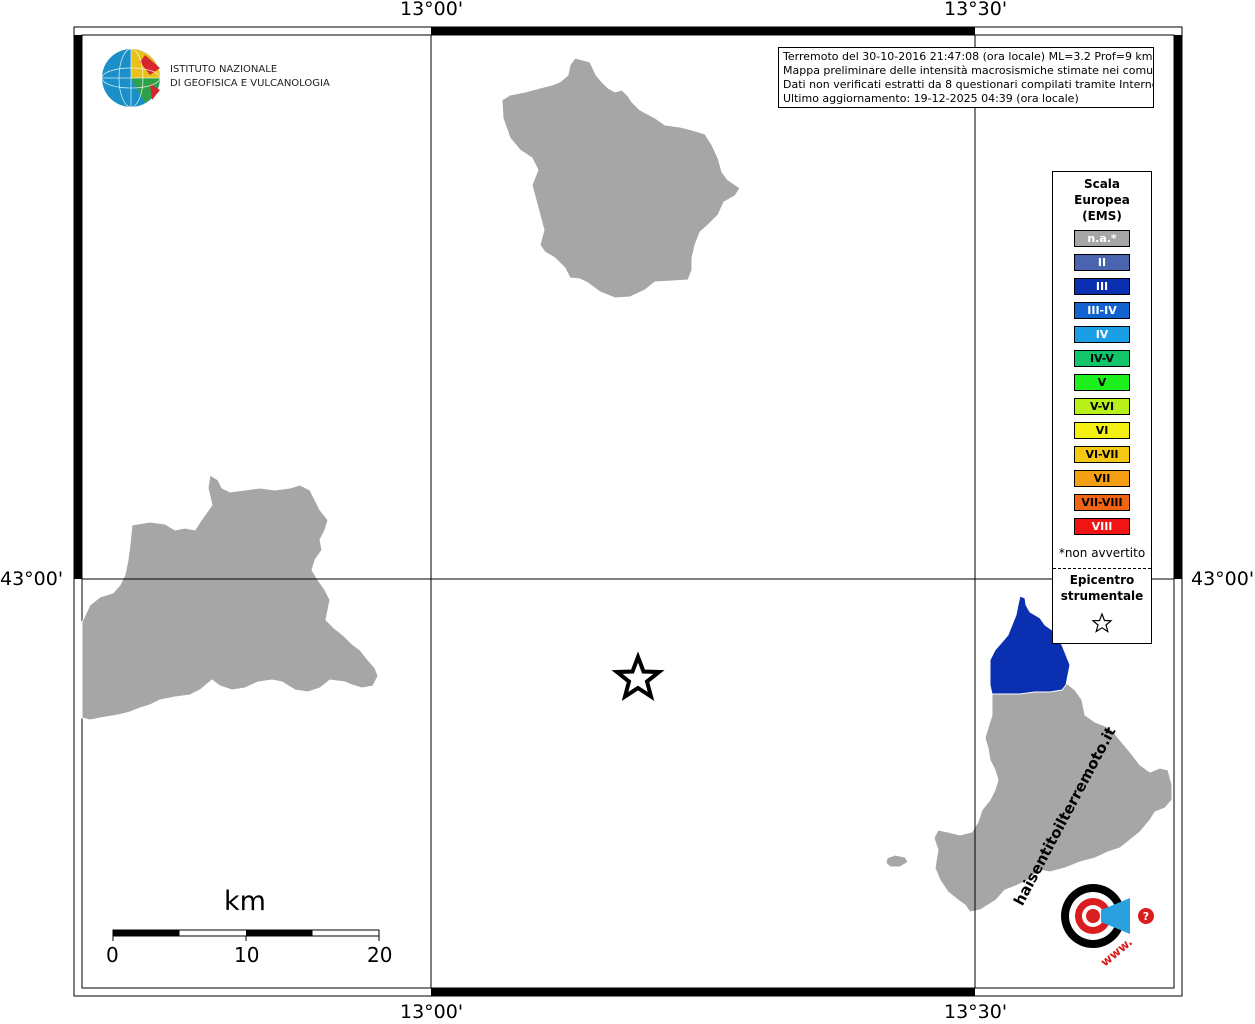  What do you see at coordinates (621, 178) in the screenshot?
I see `municipality-north` at bounding box center [621, 178].